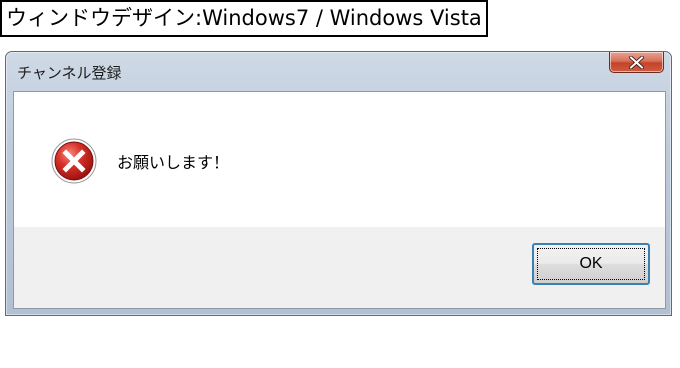 The image size is (680, 368). What do you see at coordinates (74, 161) in the screenshot?
I see `error-icon` at bounding box center [74, 161].